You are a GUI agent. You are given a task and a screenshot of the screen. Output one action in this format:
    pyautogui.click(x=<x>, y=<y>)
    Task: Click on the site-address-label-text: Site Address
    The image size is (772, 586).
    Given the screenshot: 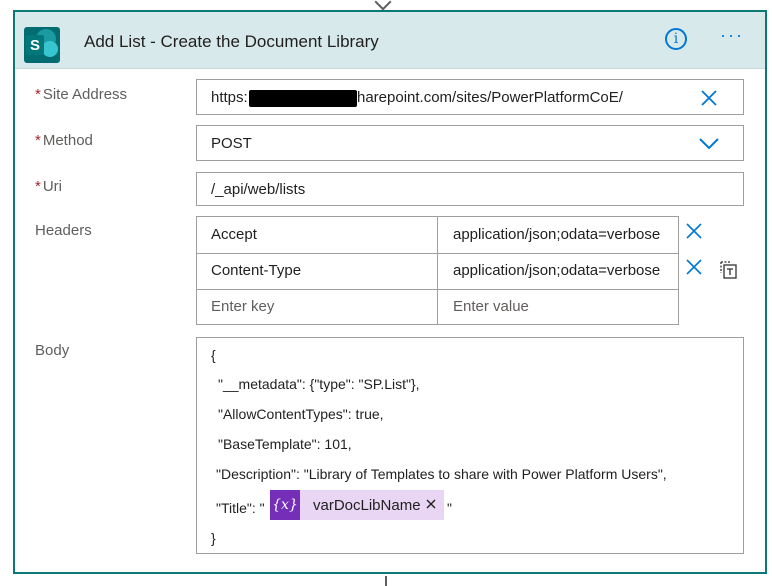 What is the action you would take?
    pyautogui.click(x=85, y=94)
    